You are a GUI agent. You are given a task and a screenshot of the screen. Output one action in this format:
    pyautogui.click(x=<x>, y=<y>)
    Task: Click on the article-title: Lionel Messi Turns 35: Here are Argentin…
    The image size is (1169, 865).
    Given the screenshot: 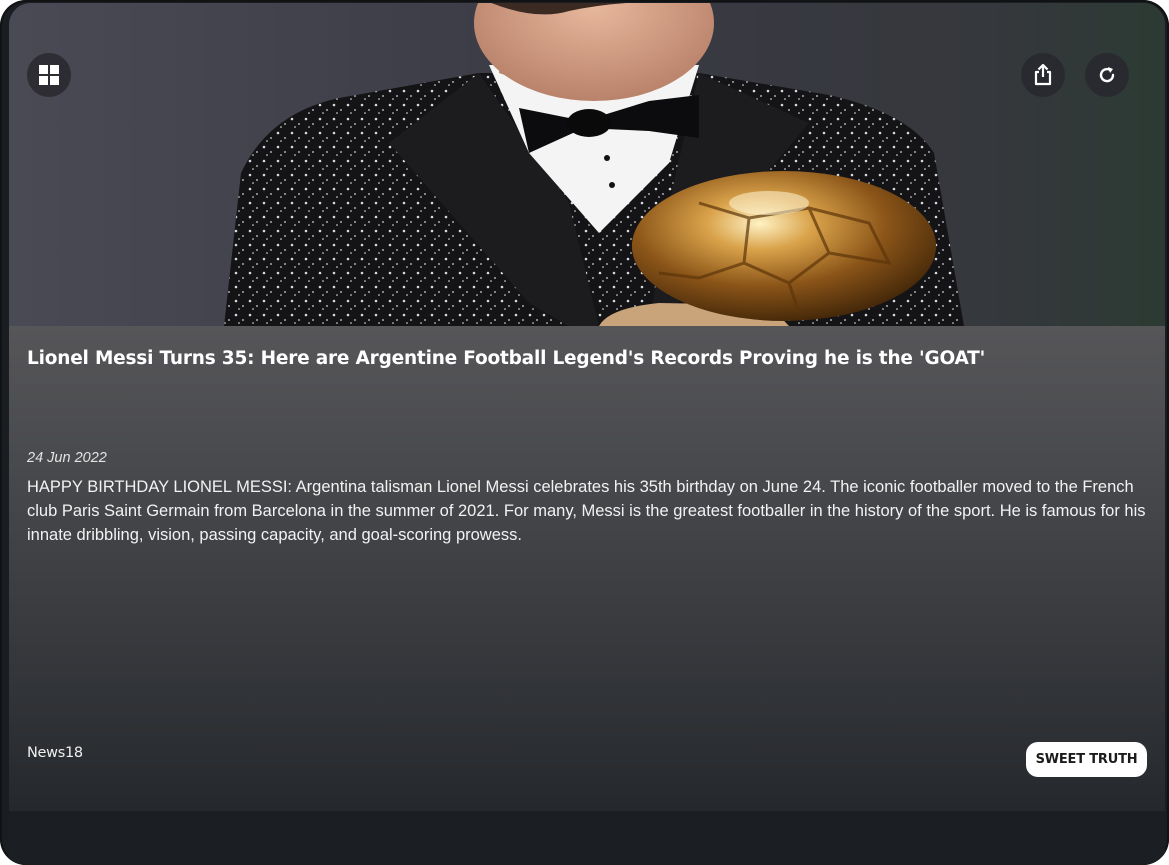 What is the action you would take?
    pyautogui.click(x=577, y=359)
    